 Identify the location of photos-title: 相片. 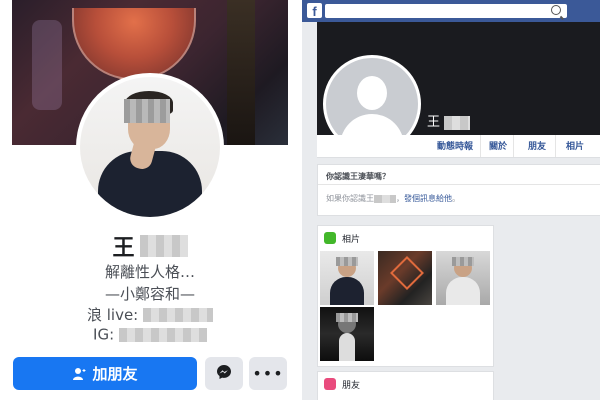
(351, 238).